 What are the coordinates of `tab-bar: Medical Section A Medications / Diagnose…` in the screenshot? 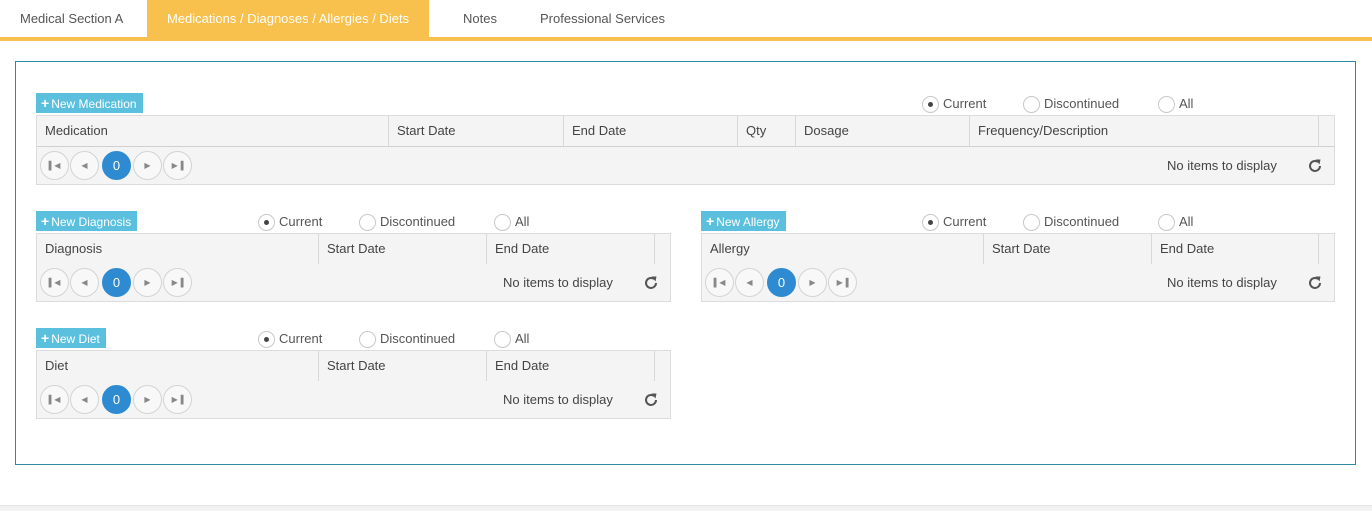 It's located at (686, 20).